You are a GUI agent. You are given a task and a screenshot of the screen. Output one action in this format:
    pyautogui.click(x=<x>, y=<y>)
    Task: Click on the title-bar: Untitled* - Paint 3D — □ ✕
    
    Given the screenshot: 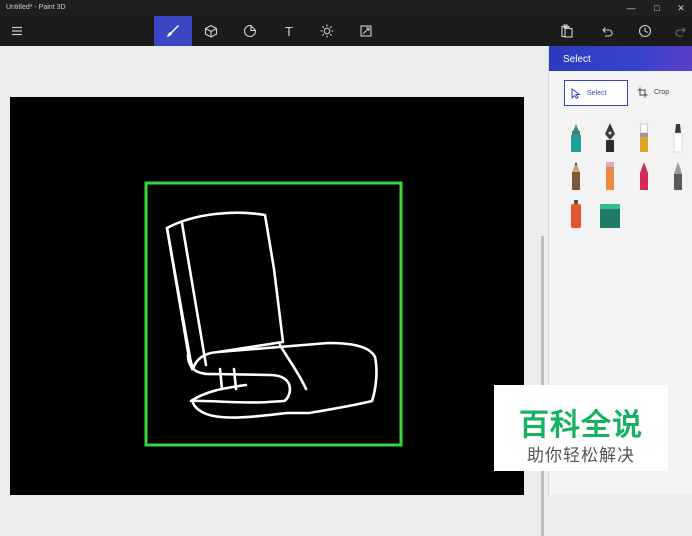 What is the action you would take?
    pyautogui.click(x=346, y=8)
    